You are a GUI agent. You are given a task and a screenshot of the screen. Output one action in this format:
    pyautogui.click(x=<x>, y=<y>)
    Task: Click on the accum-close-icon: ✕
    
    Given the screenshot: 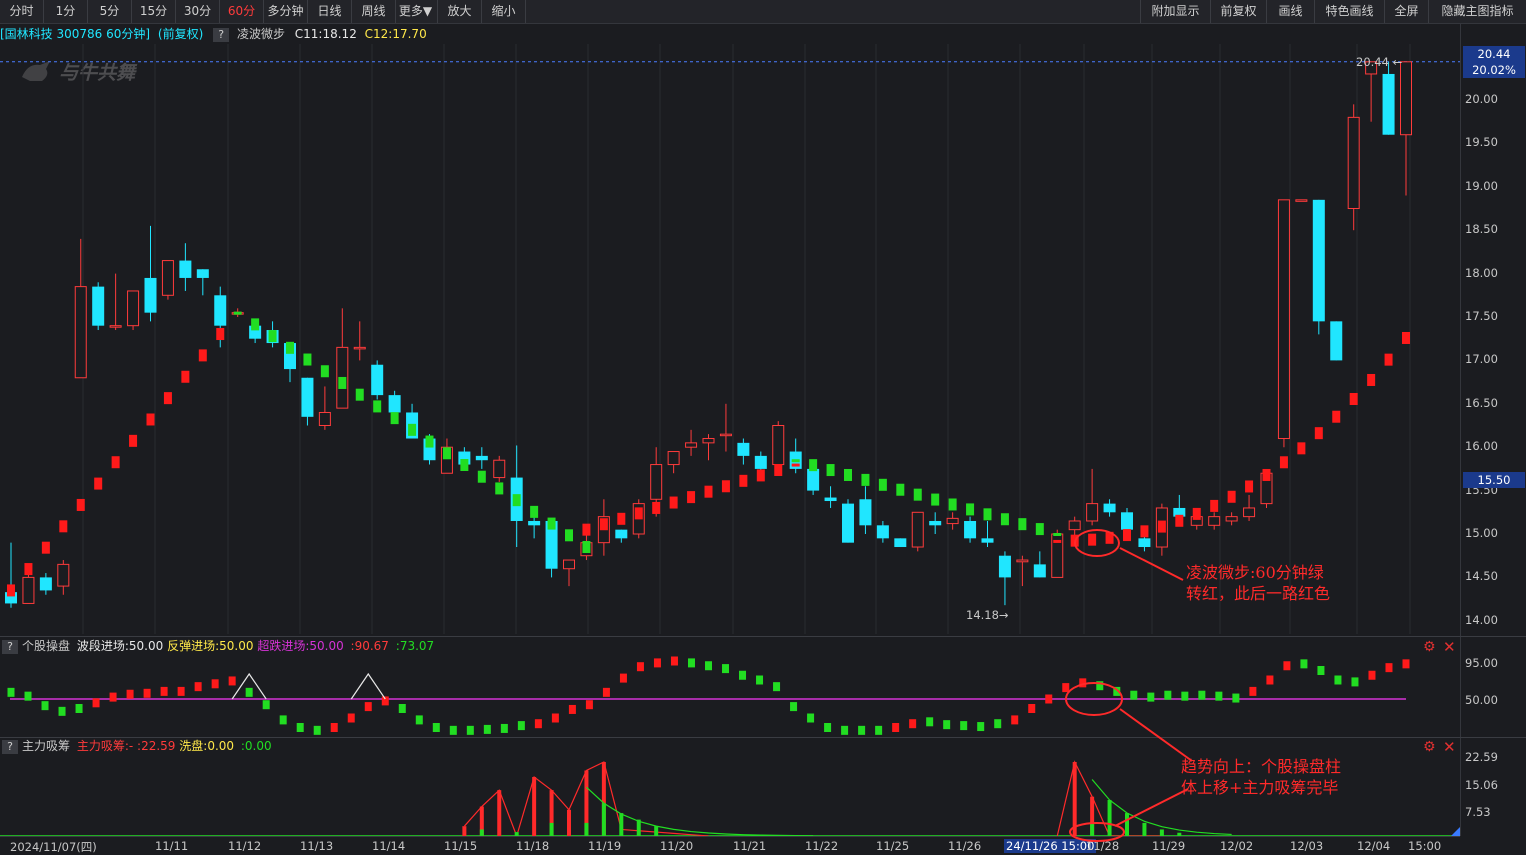 What is the action you would take?
    pyautogui.click(x=1450, y=747)
    